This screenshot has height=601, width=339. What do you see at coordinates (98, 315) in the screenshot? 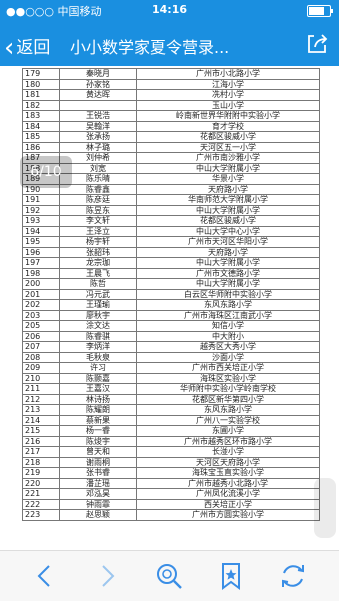
I see `student-name: 廖秋宇` at bounding box center [98, 315].